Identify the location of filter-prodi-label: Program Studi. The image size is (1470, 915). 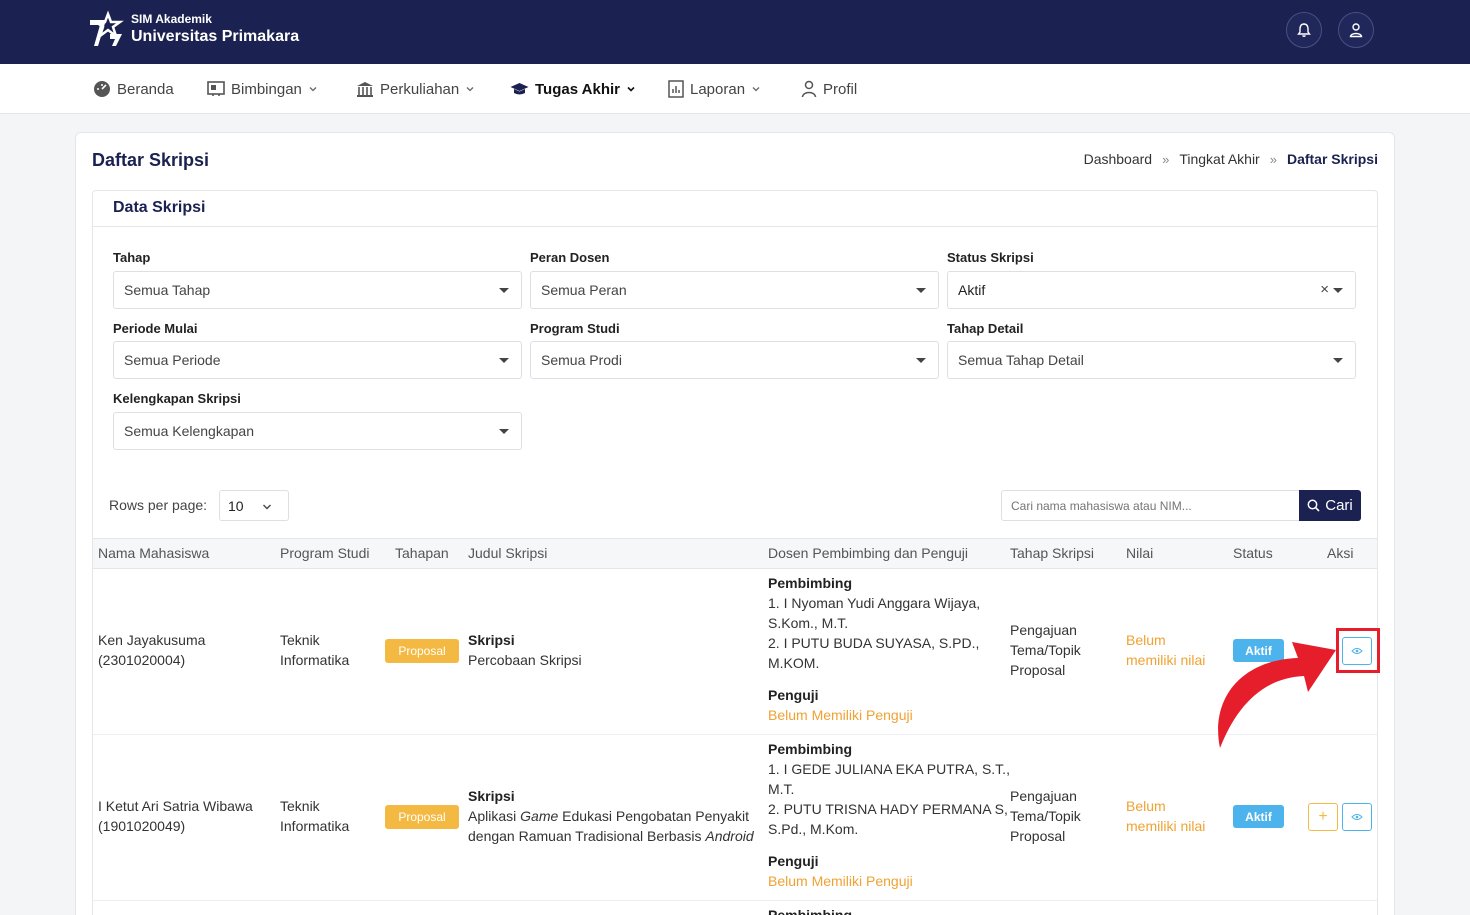
(575, 328).